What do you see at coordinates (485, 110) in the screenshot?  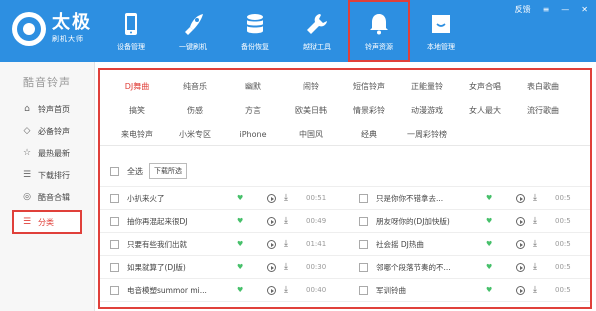 I see `category-item: 女人最大` at bounding box center [485, 110].